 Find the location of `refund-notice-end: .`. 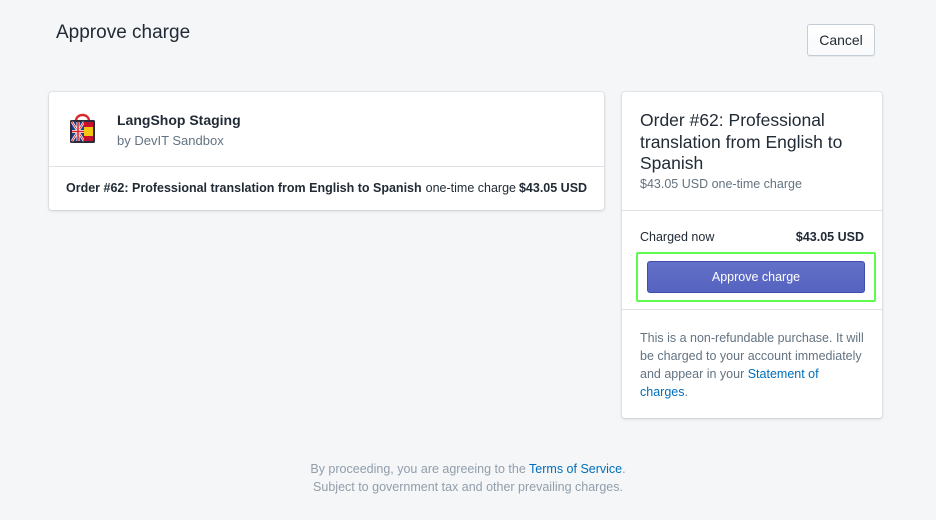

refund-notice-end: . is located at coordinates (686, 392).